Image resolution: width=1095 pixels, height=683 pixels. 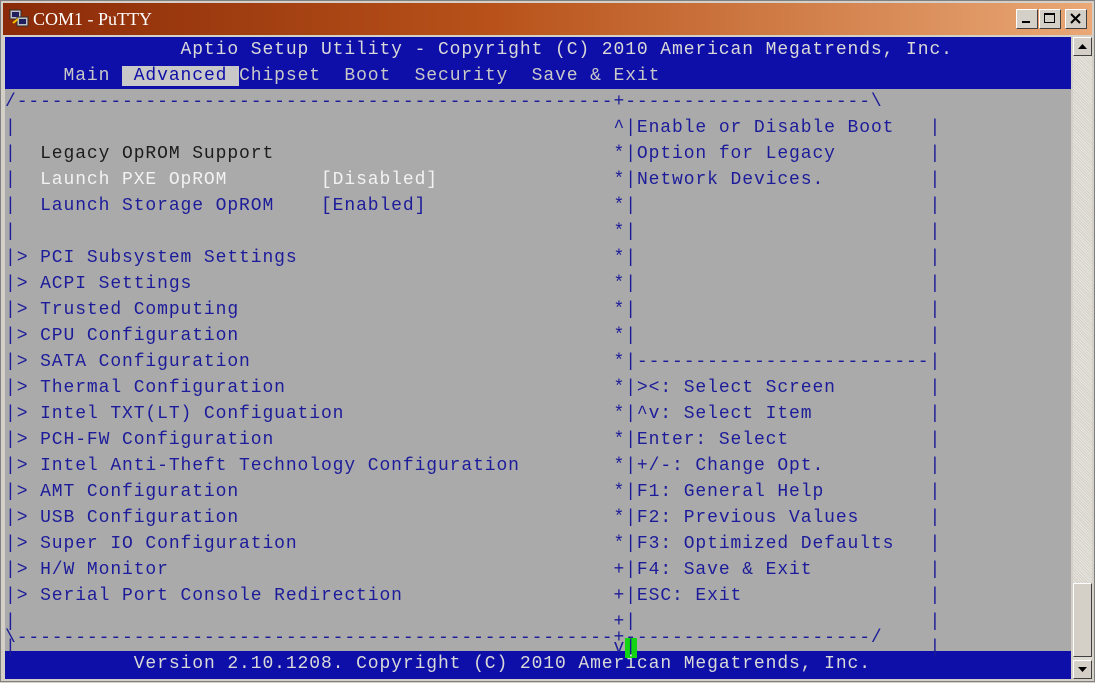 I want to click on menu-item: PCI Subsystem Settings, so click(x=168, y=258).